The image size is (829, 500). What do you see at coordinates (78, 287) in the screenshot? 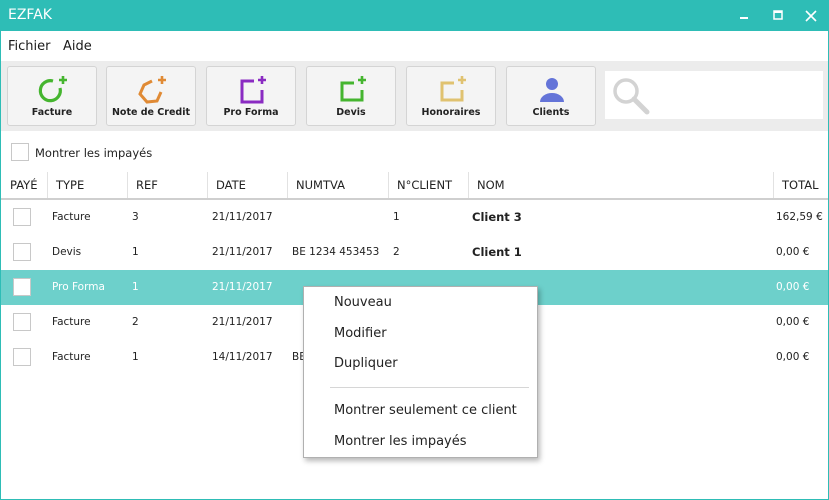
I see `cell-type: Pro Forma` at bounding box center [78, 287].